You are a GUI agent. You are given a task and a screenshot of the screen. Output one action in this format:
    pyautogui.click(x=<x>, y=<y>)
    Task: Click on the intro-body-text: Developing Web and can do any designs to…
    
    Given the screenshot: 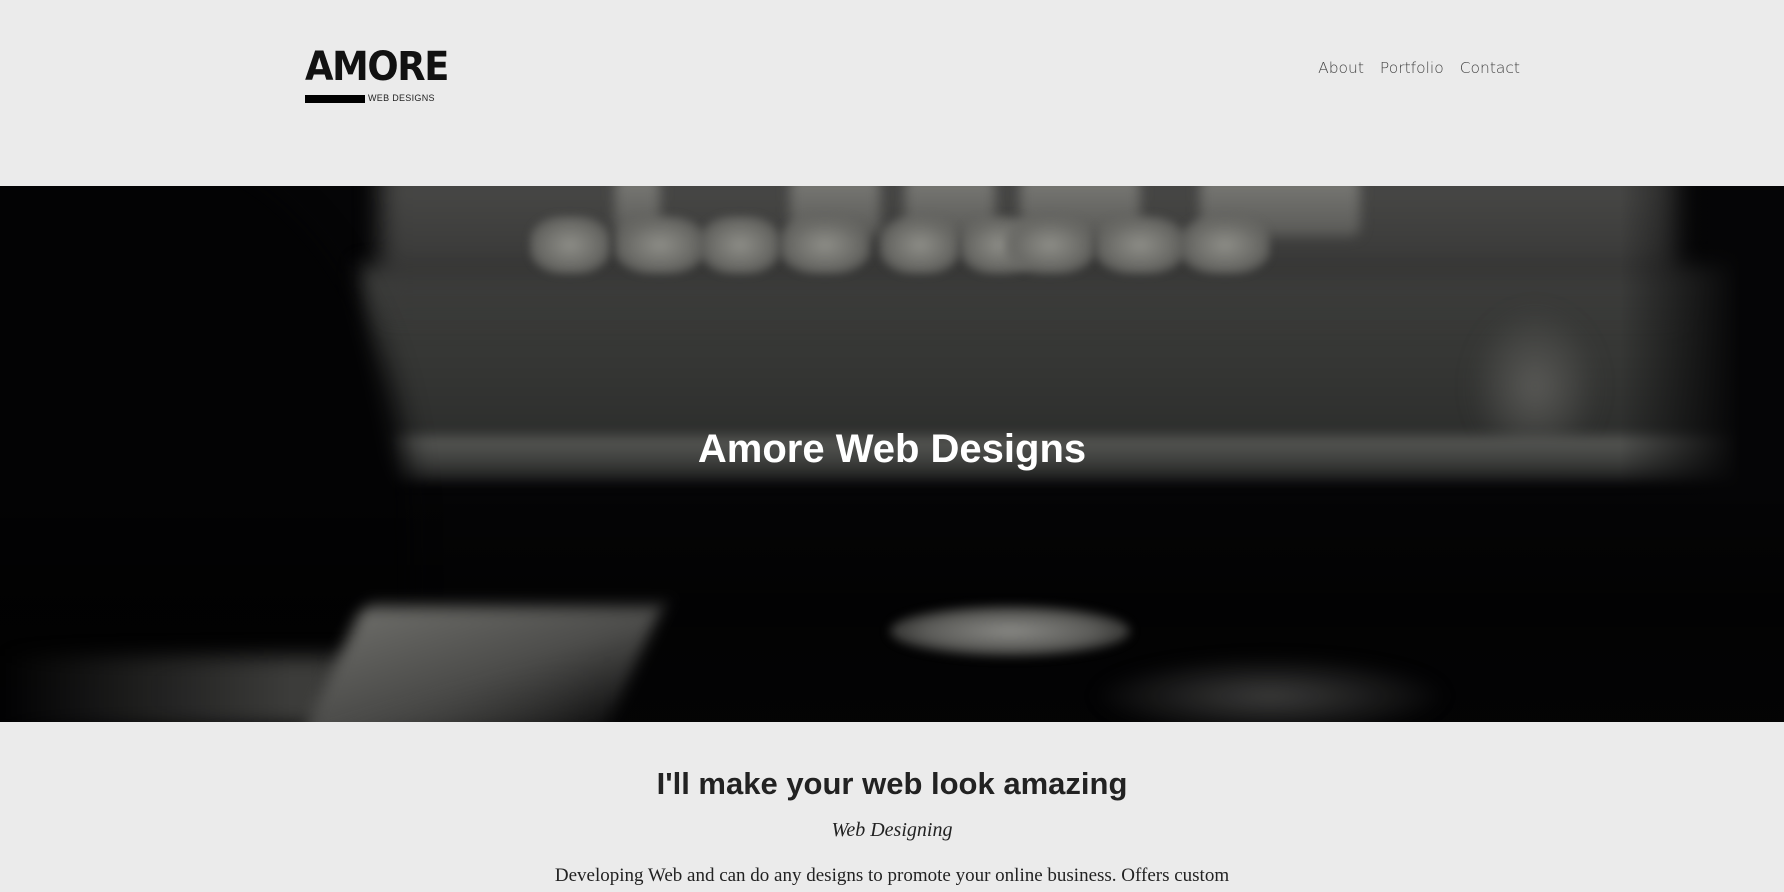 What is the action you would take?
    pyautogui.click(x=892, y=875)
    